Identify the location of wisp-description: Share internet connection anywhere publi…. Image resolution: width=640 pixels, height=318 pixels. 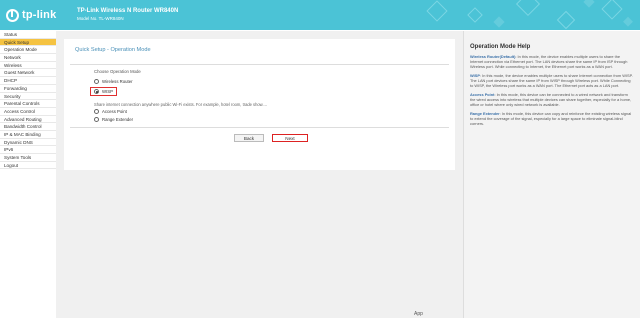
(180, 104).